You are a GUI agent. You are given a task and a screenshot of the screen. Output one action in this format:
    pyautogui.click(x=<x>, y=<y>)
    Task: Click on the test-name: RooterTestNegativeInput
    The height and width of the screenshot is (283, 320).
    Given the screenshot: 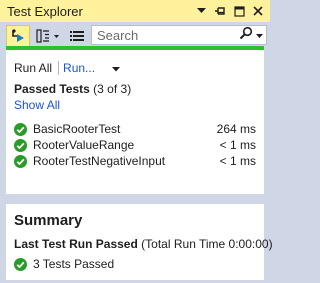 What is the action you would take?
    pyautogui.click(x=99, y=161)
    